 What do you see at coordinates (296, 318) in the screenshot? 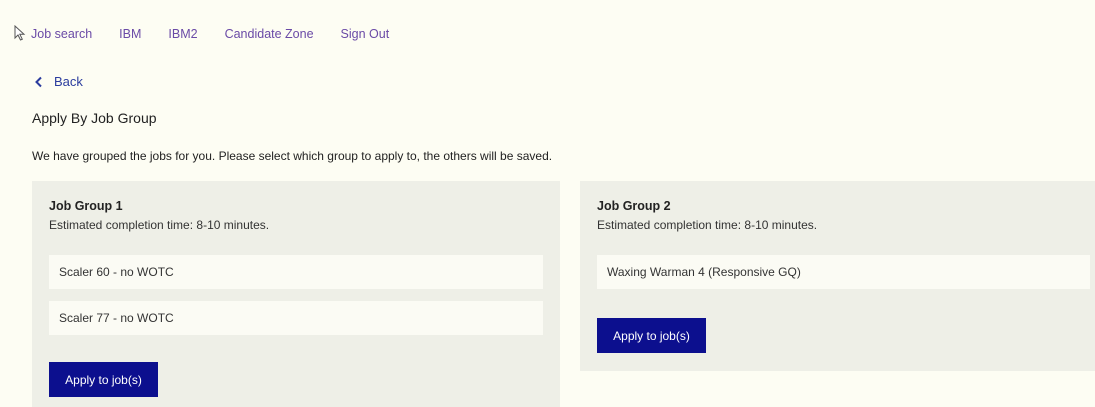
I see `job-item: Scaler 77 - no WOTC` at bounding box center [296, 318].